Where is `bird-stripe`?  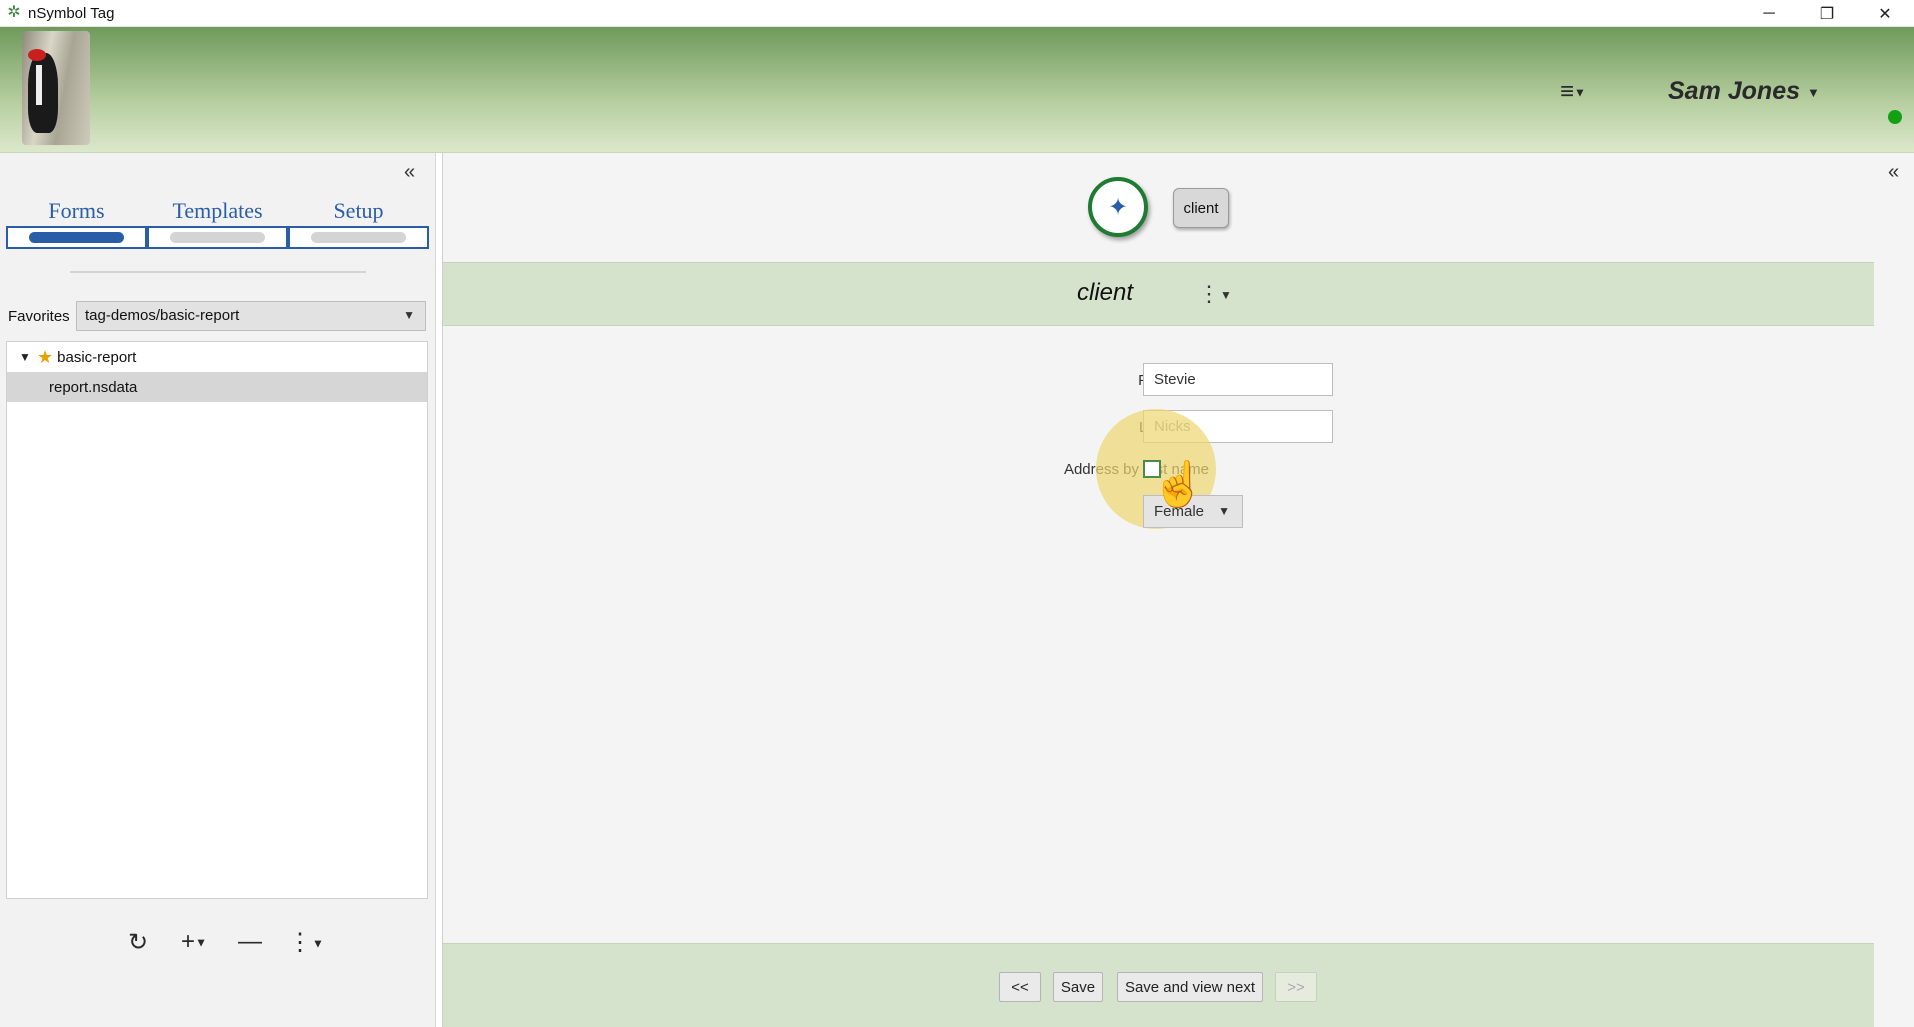
bird-stripe is located at coordinates (39, 85).